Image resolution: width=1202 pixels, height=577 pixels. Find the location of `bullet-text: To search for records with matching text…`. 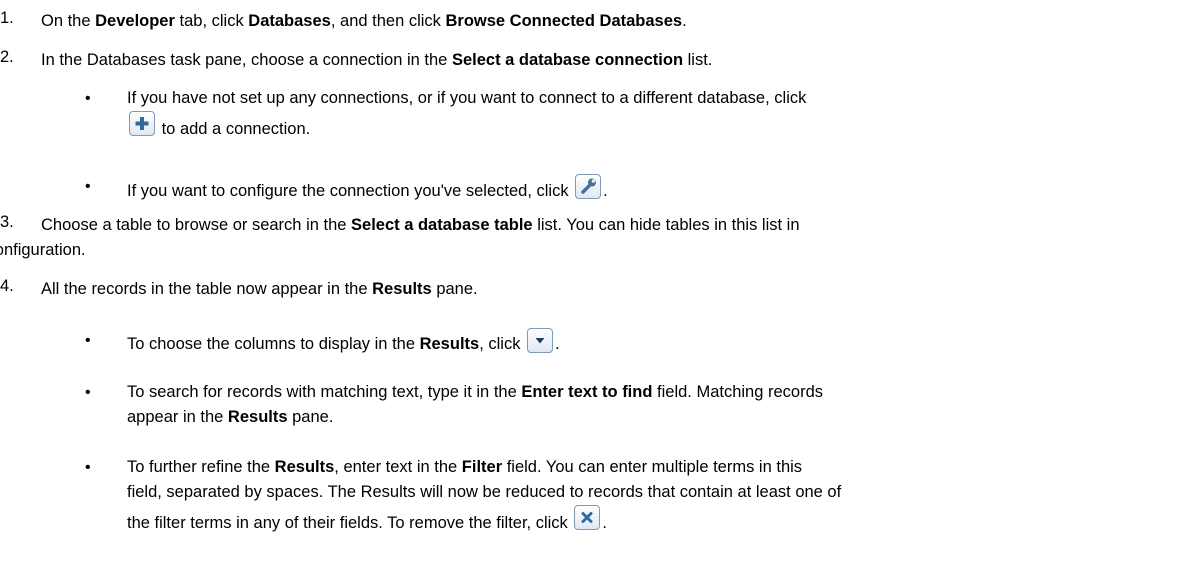

bullet-text: To search for records with matching text… is located at coordinates (475, 404).